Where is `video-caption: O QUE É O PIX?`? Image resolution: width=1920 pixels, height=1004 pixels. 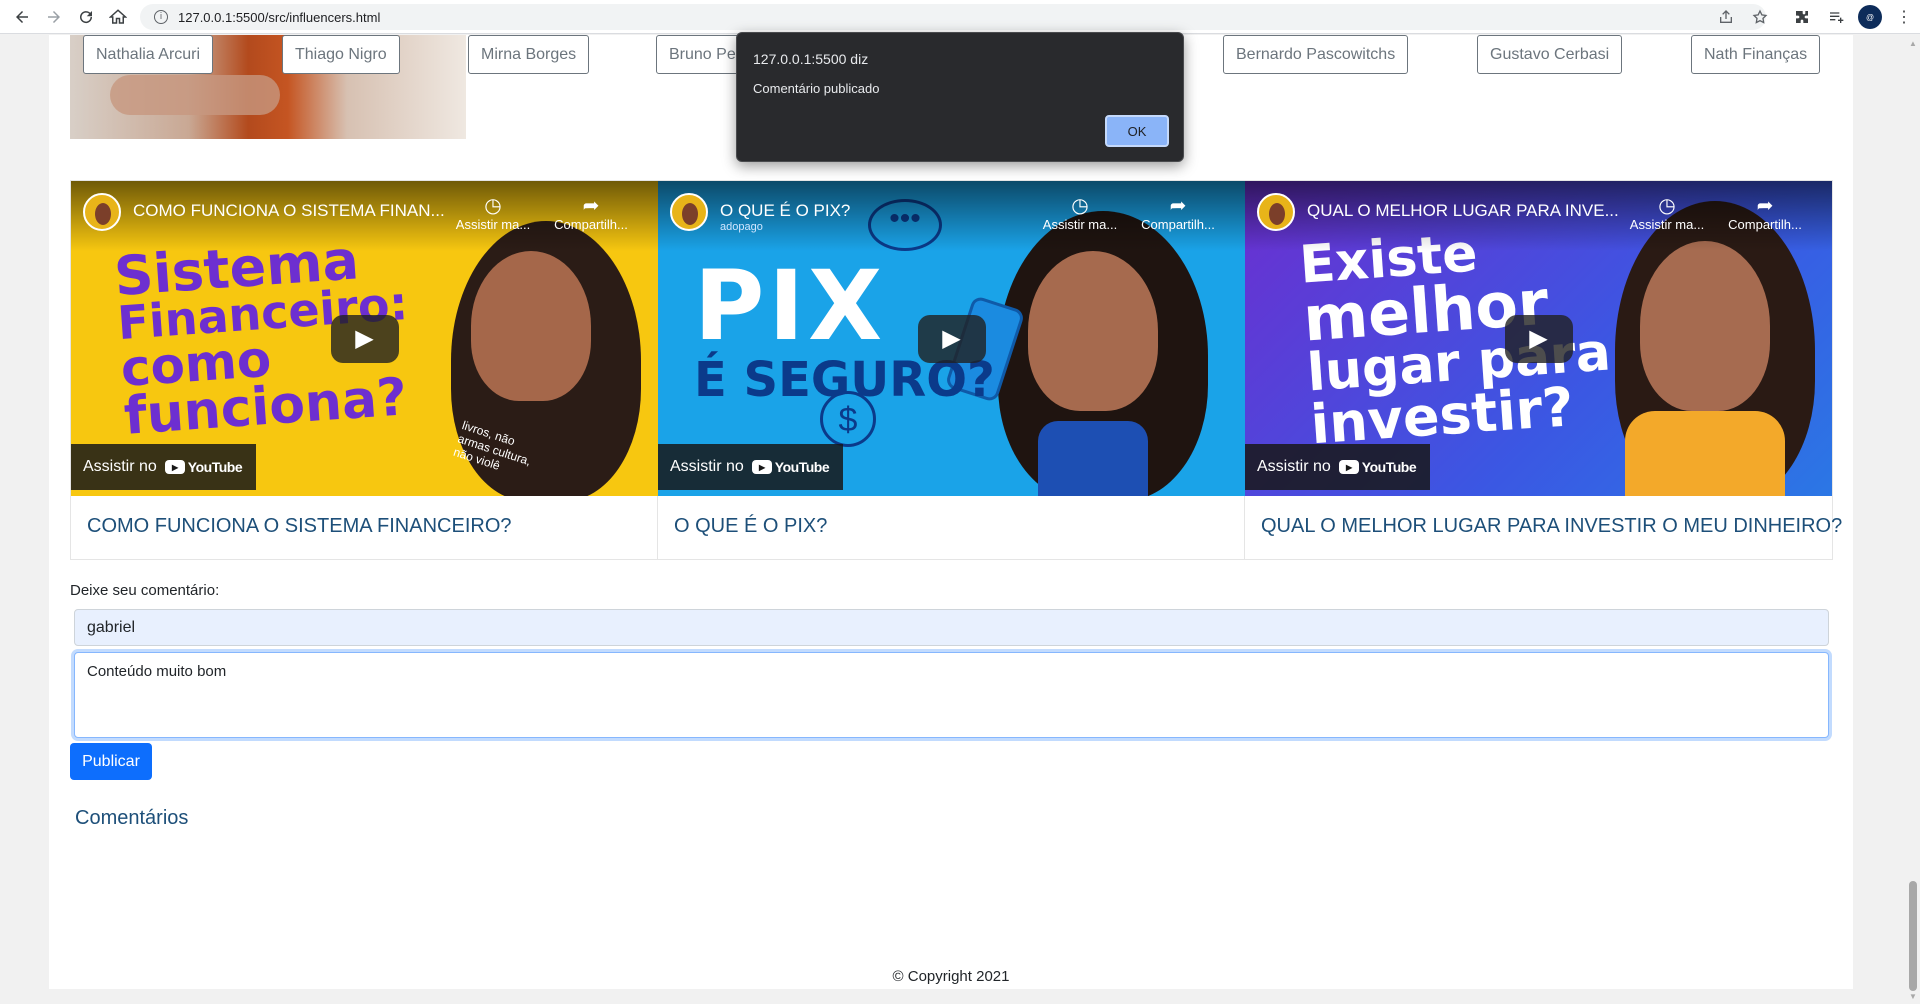 video-caption: O QUE É O PIX? is located at coordinates (751, 526).